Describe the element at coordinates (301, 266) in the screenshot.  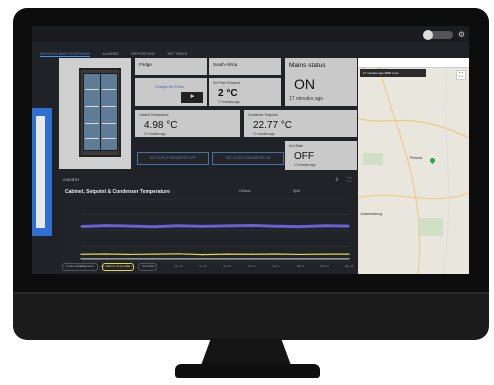
I see `x-tick-label: May 5` at that location.